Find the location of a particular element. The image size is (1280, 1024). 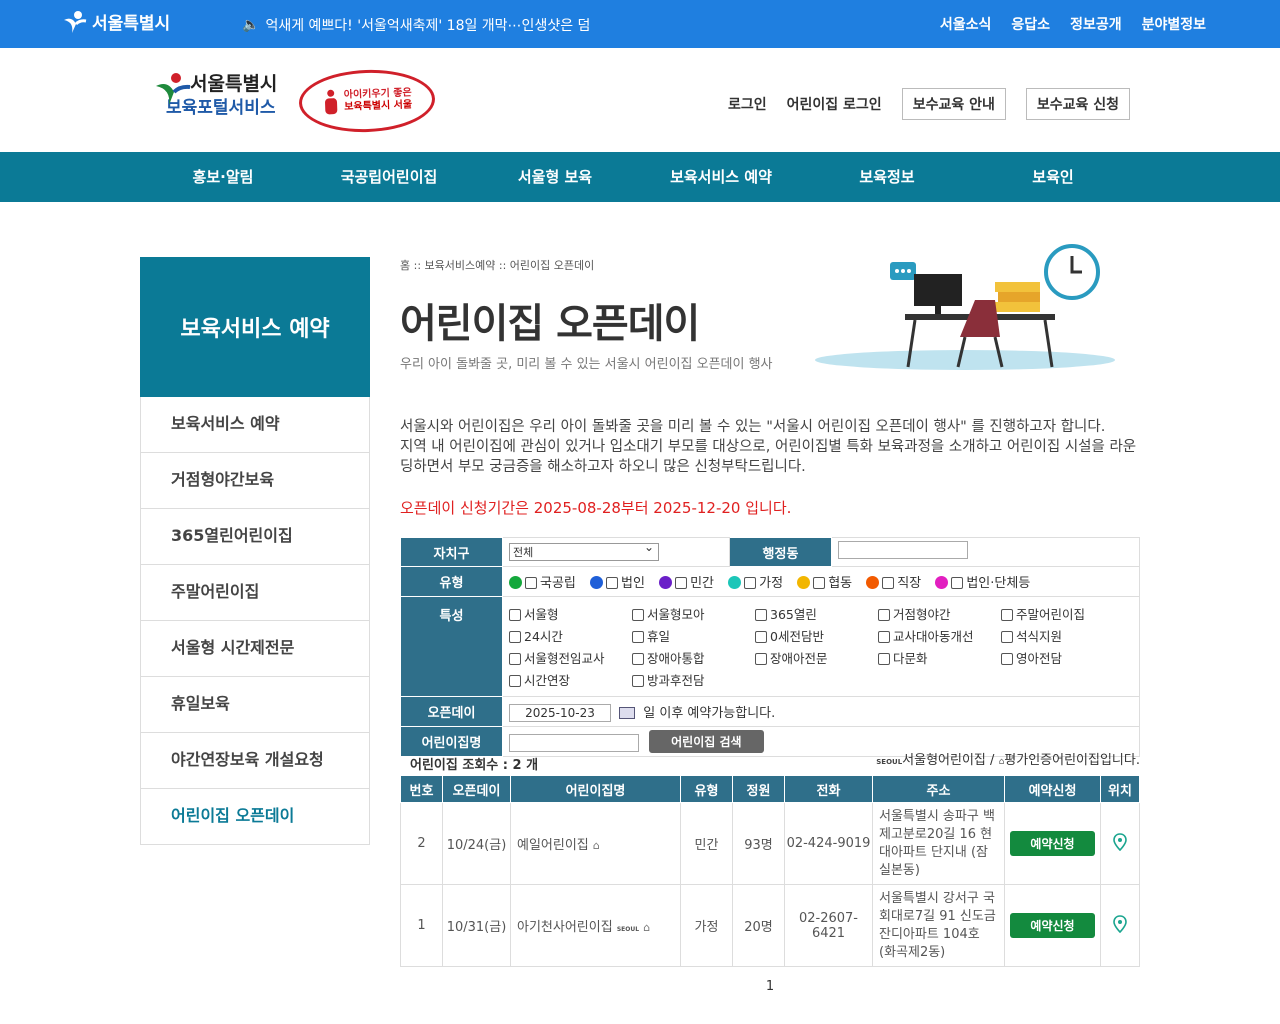

name-input is located at coordinates (574, 742).